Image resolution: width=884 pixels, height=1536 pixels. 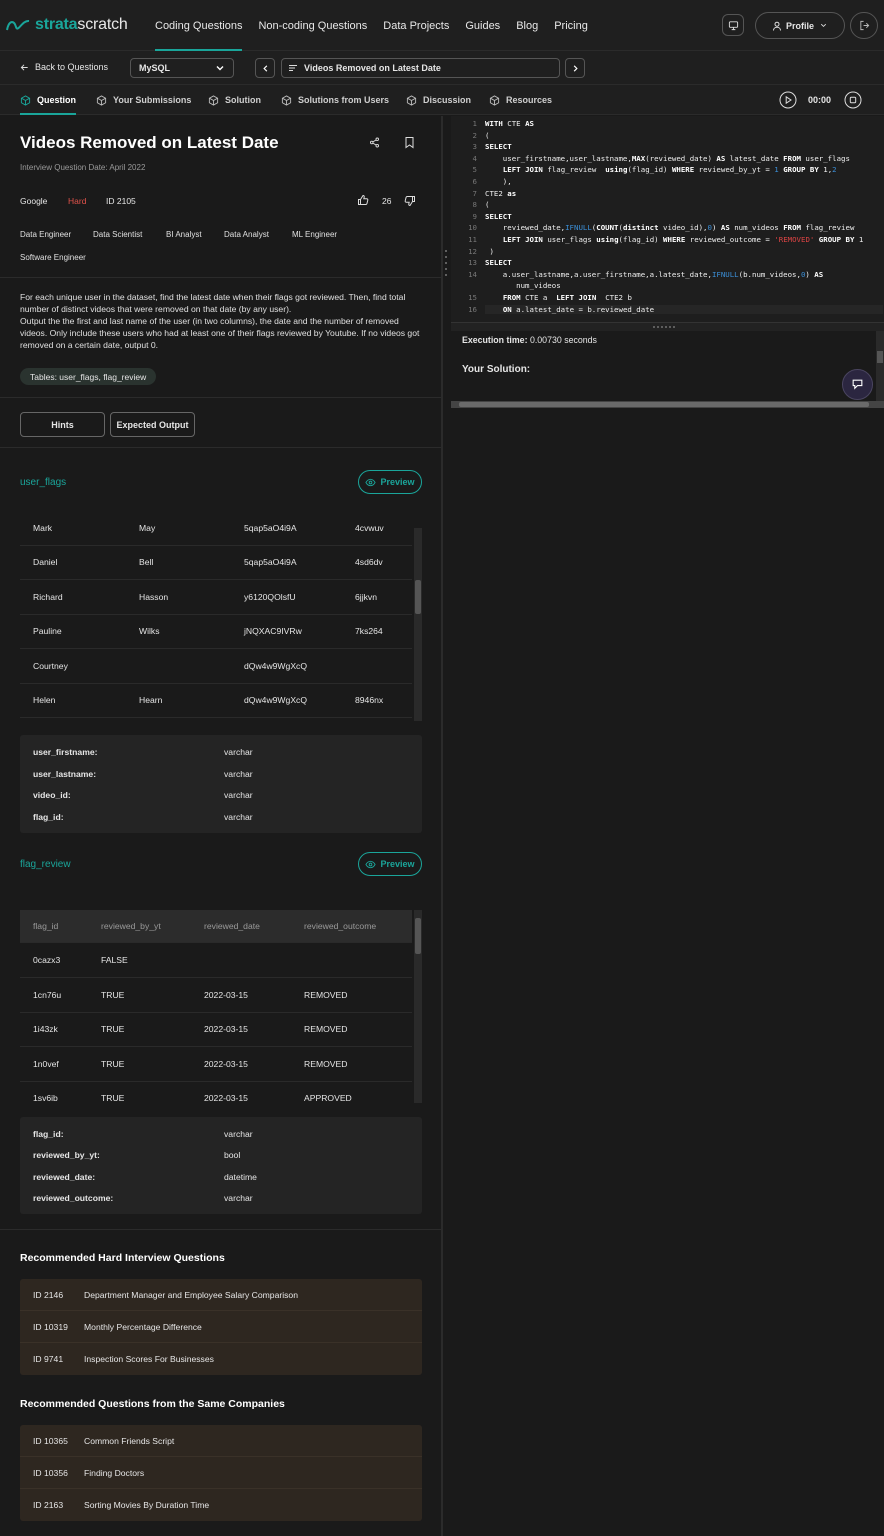 What do you see at coordinates (416, 25) in the screenshot?
I see `nav-data-projects: Data Projects` at bounding box center [416, 25].